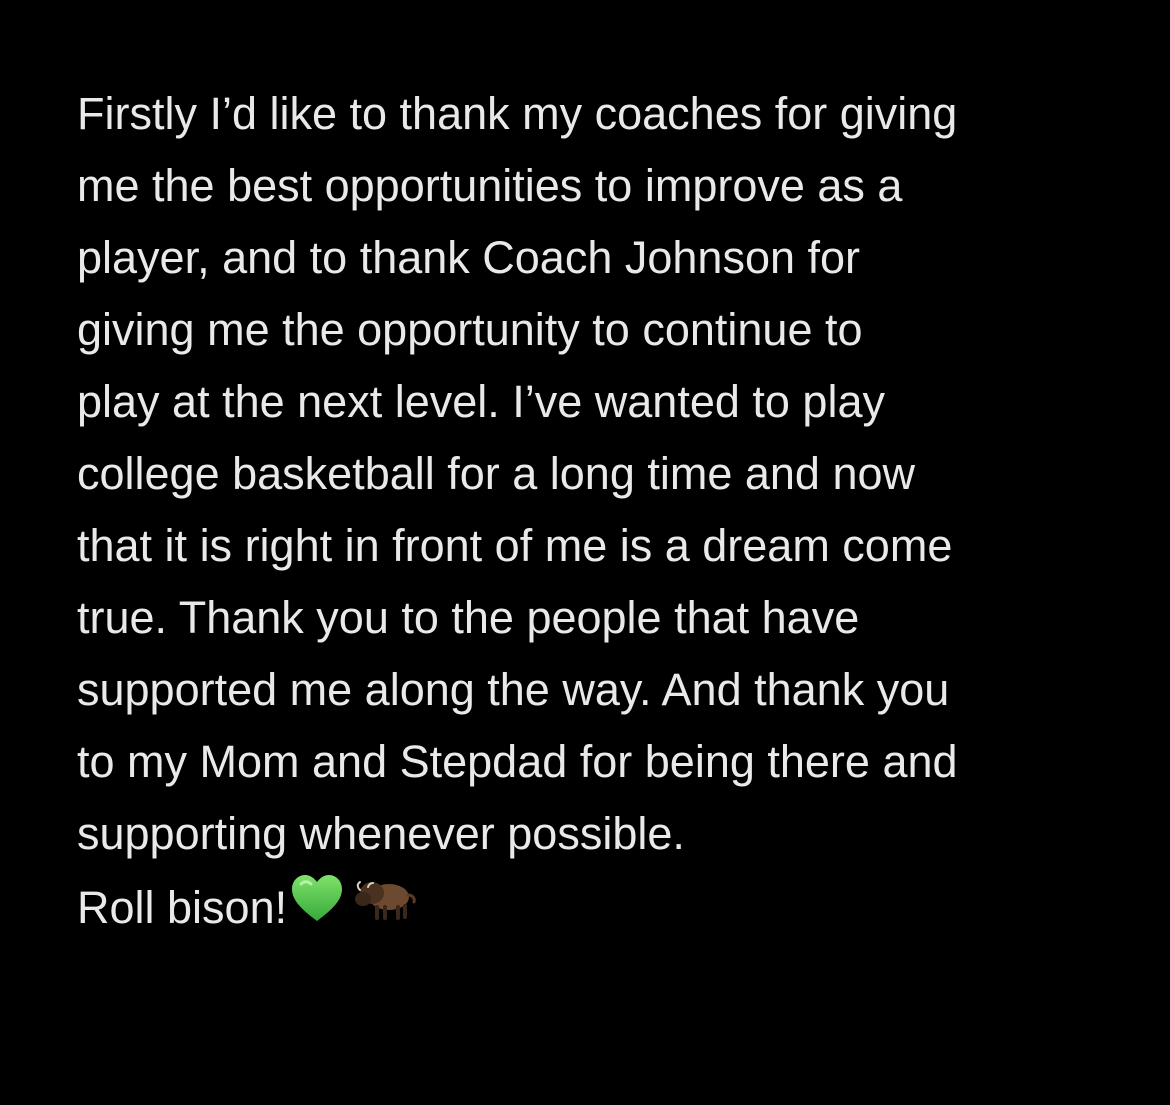 This screenshot has width=1170, height=1105. What do you see at coordinates (469, 257) in the screenshot?
I see `note-line: player, and to thank Coach Johnson for` at bounding box center [469, 257].